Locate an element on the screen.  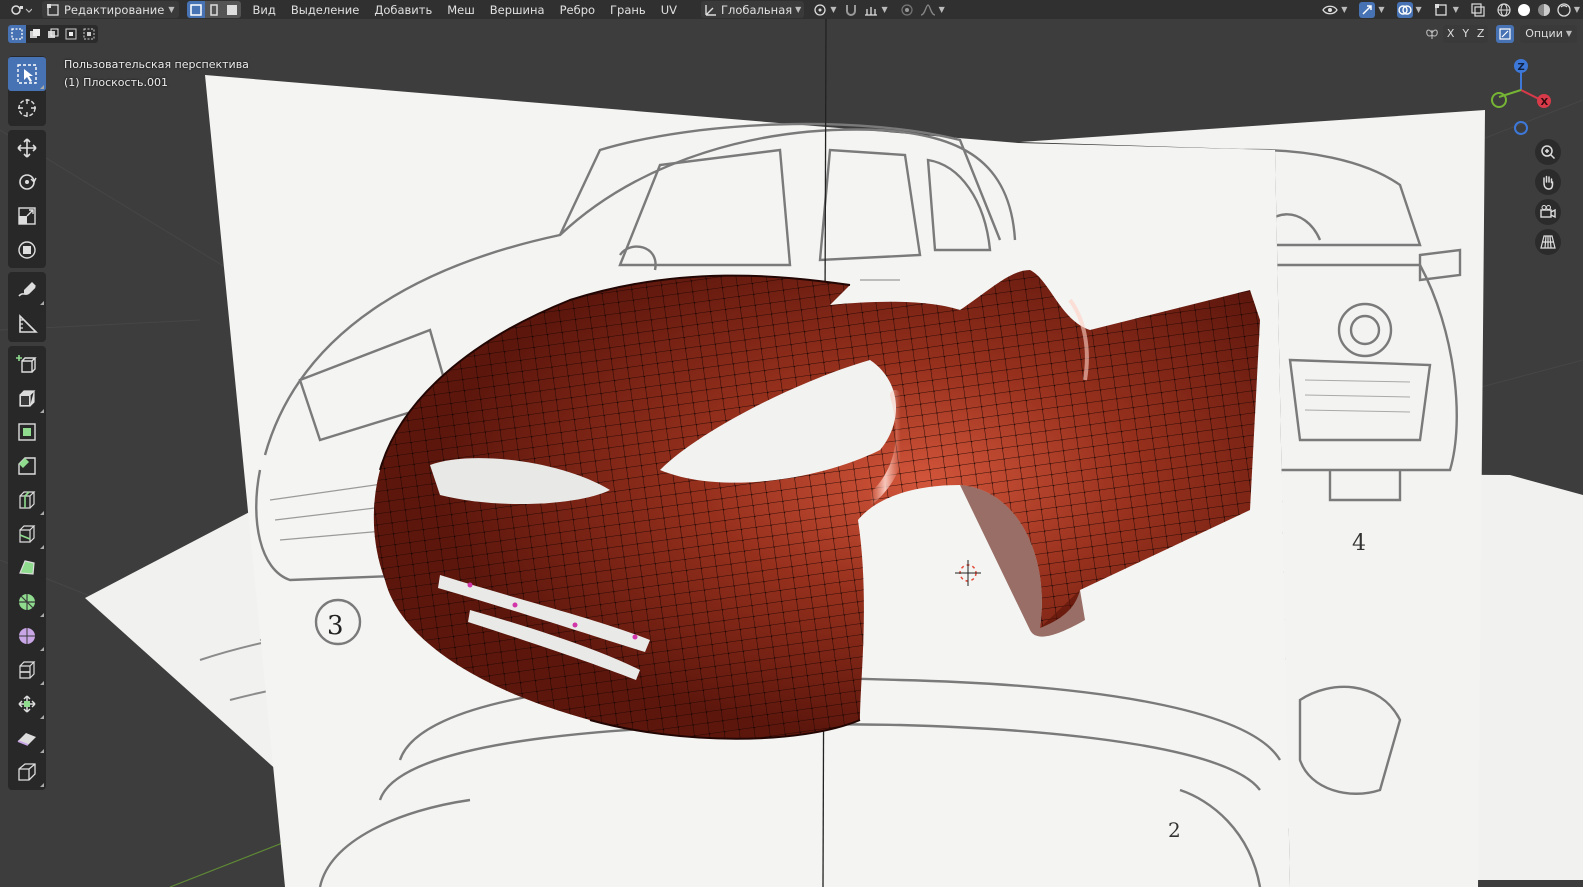
pivot-dropdown: ▼ is located at coordinates (824, 9).